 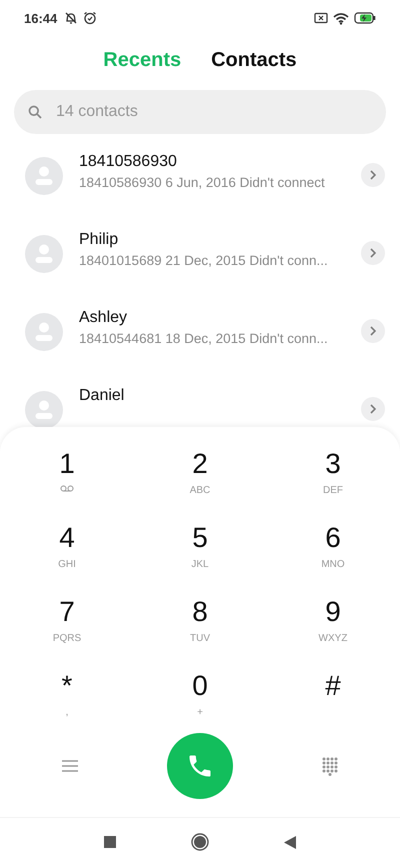 I want to click on voicemail-icon, so click(x=67, y=488).